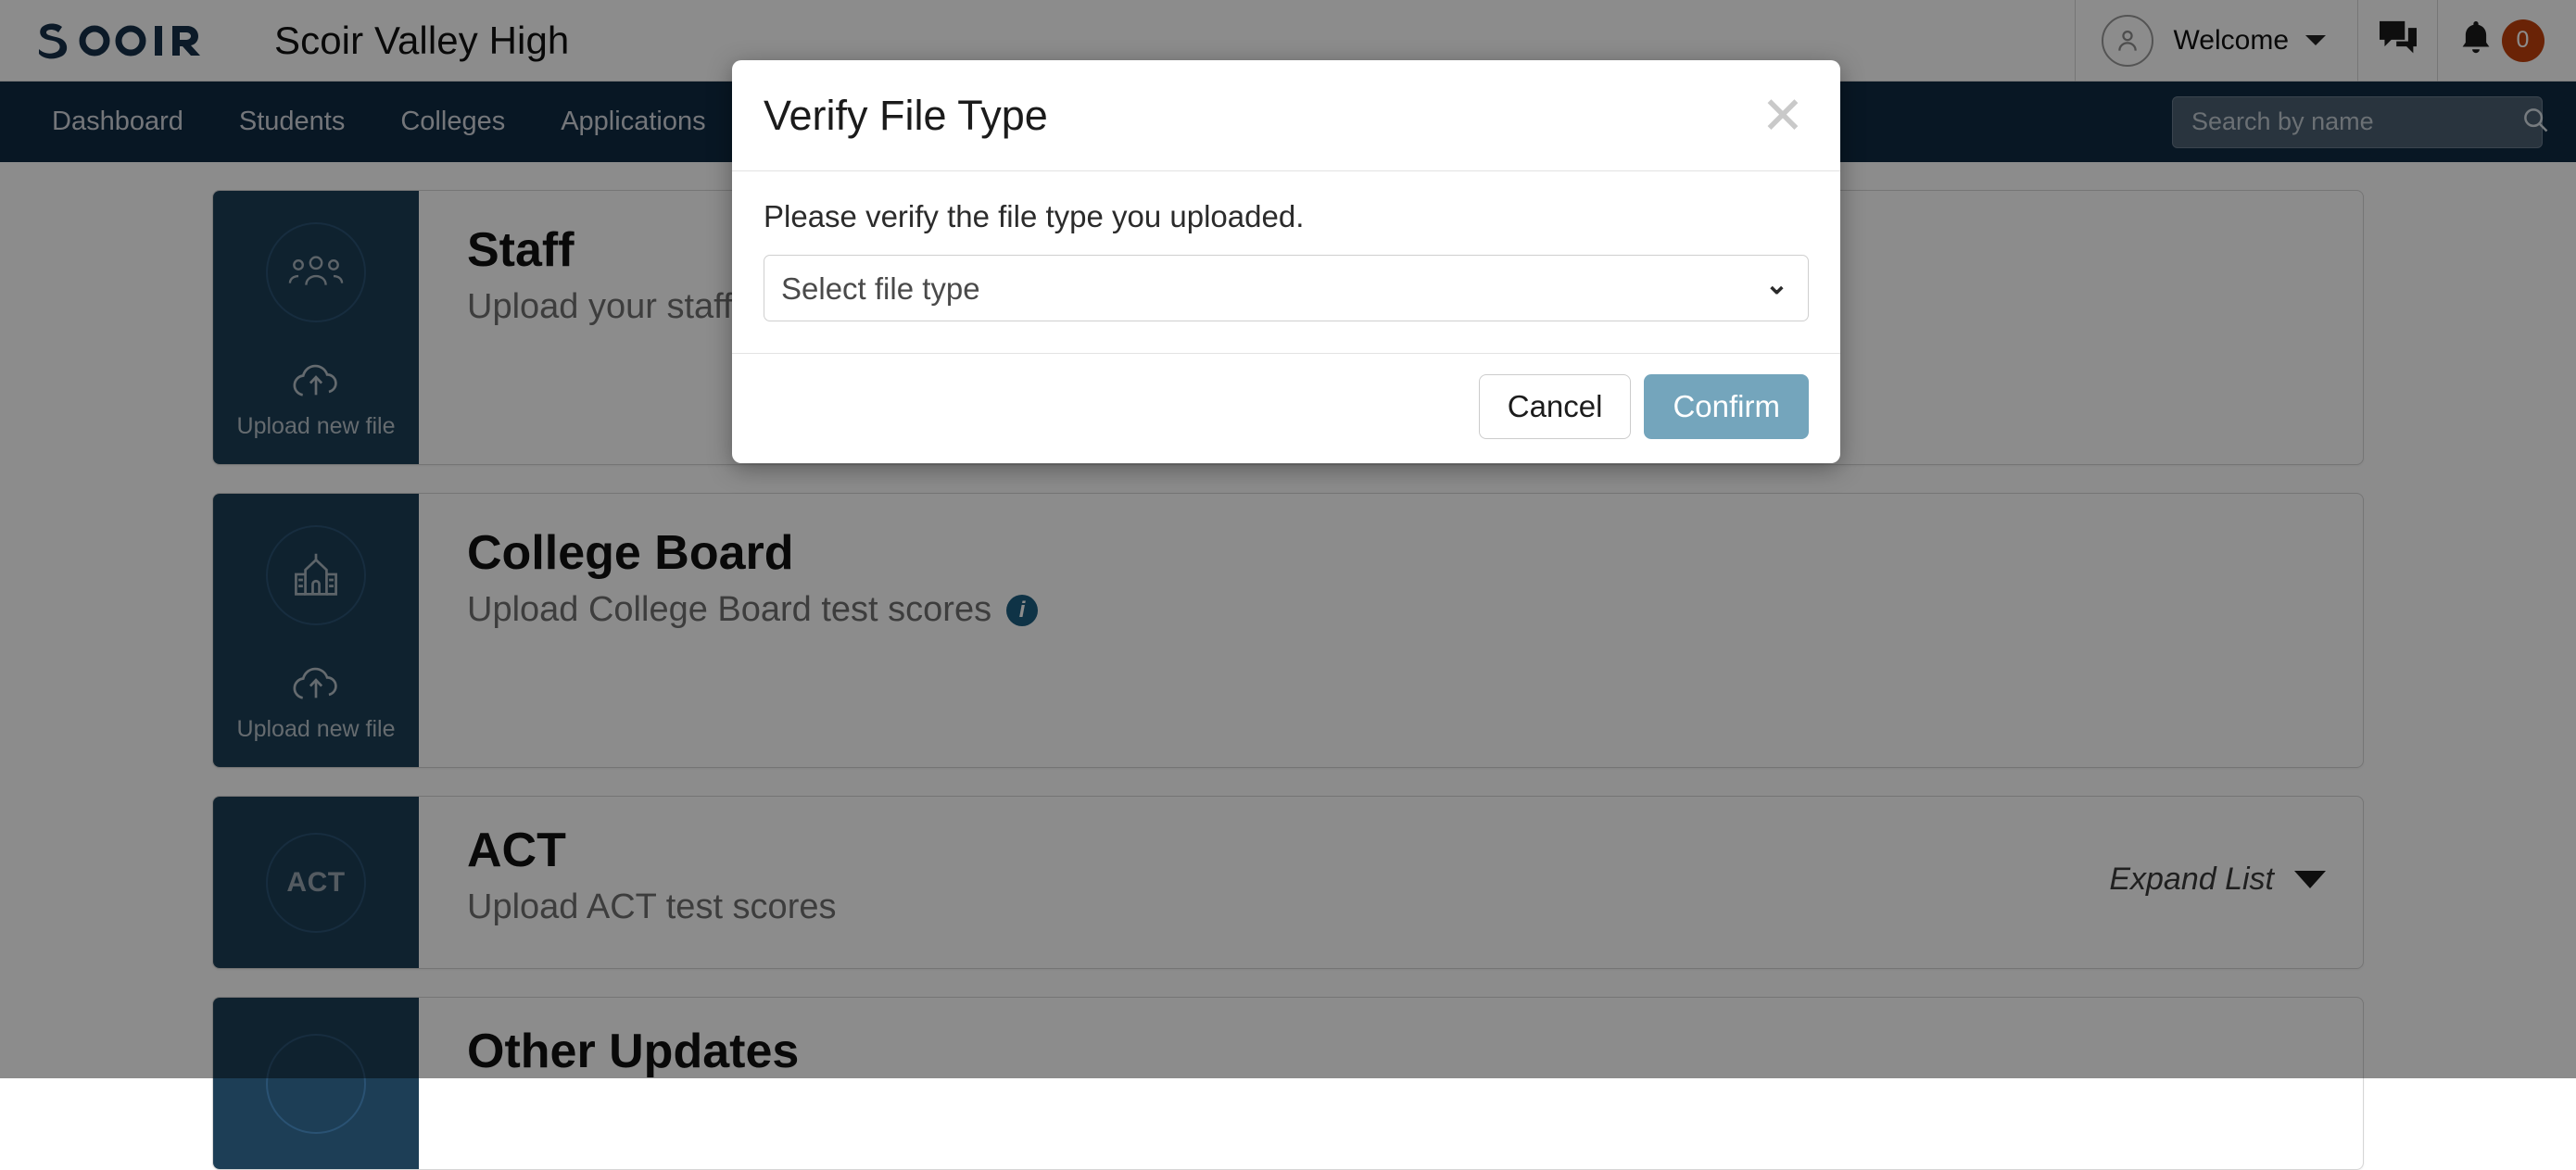 The width and height of the screenshot is (2576, 1170). I want to click on file-type-select-wrapper: Select file type ⌄, so click(1287, 288).